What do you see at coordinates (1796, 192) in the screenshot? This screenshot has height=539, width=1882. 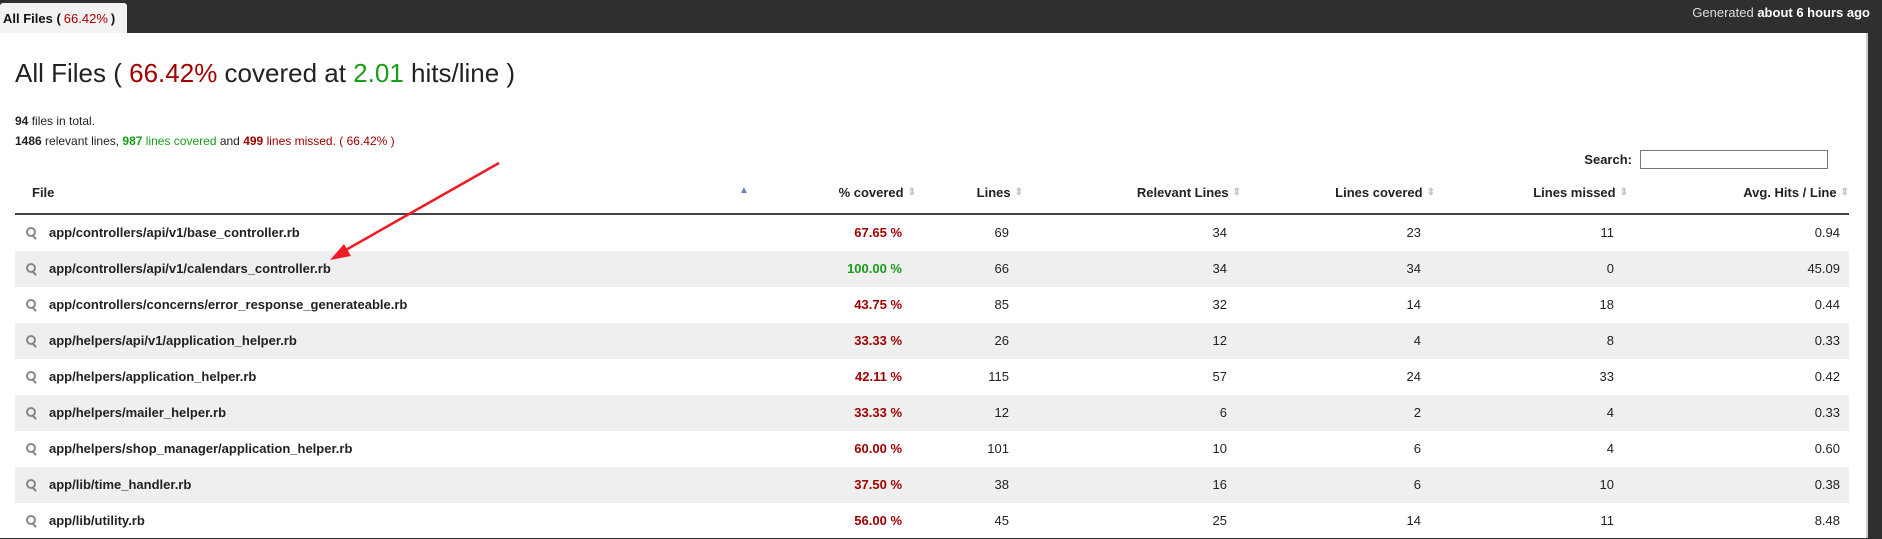 I see `col-avg-hits: Avg. Hits / Line ⇕` at bounding box center [1796, 192].